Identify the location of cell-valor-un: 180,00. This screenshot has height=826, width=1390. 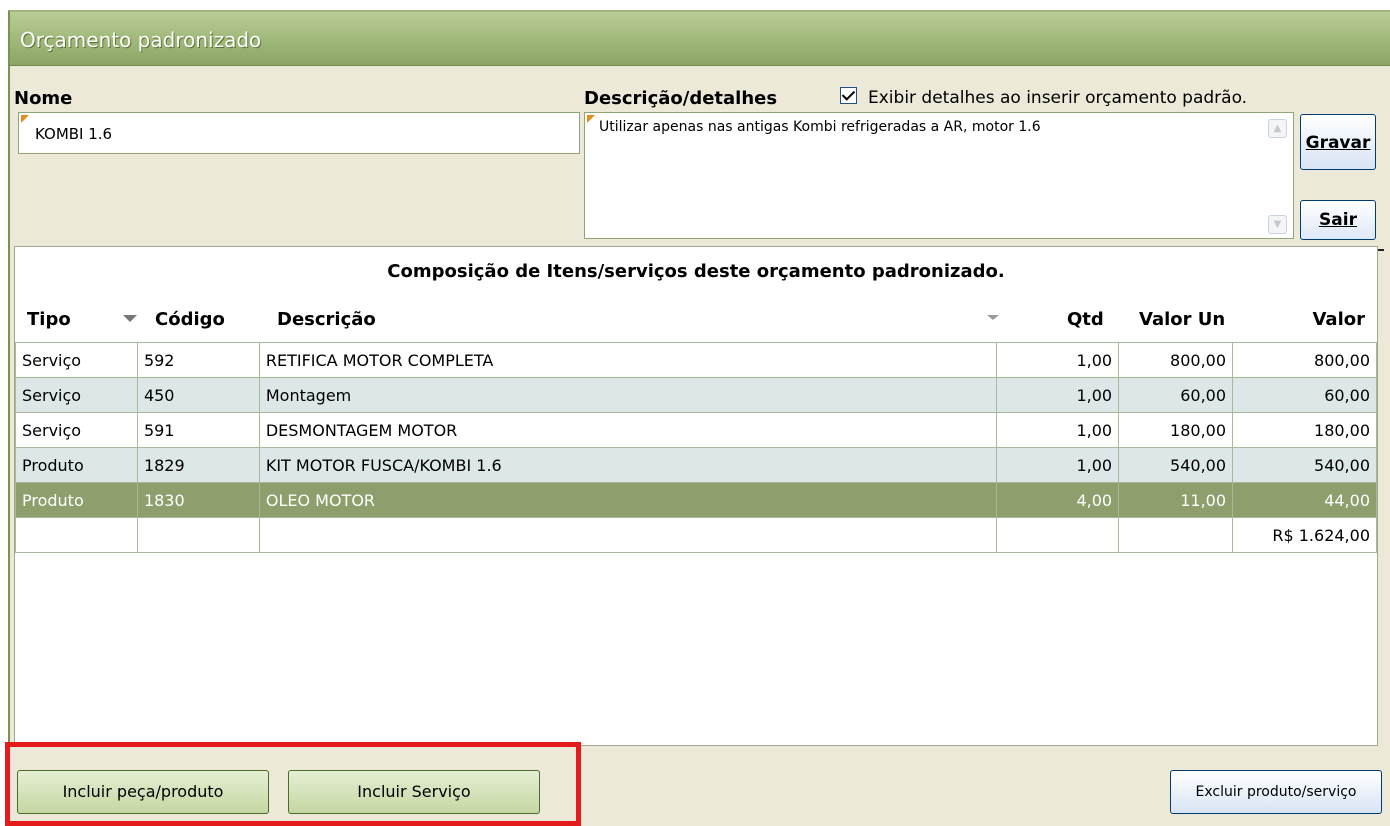
(1176, 430).